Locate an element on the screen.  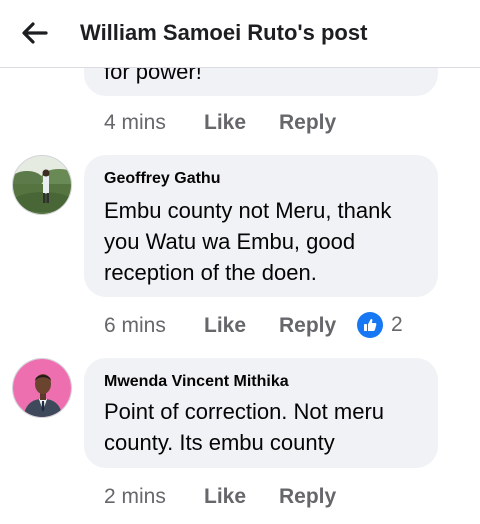
post-header: William Samoei Ruto's post is located at coordinates (240, 34).